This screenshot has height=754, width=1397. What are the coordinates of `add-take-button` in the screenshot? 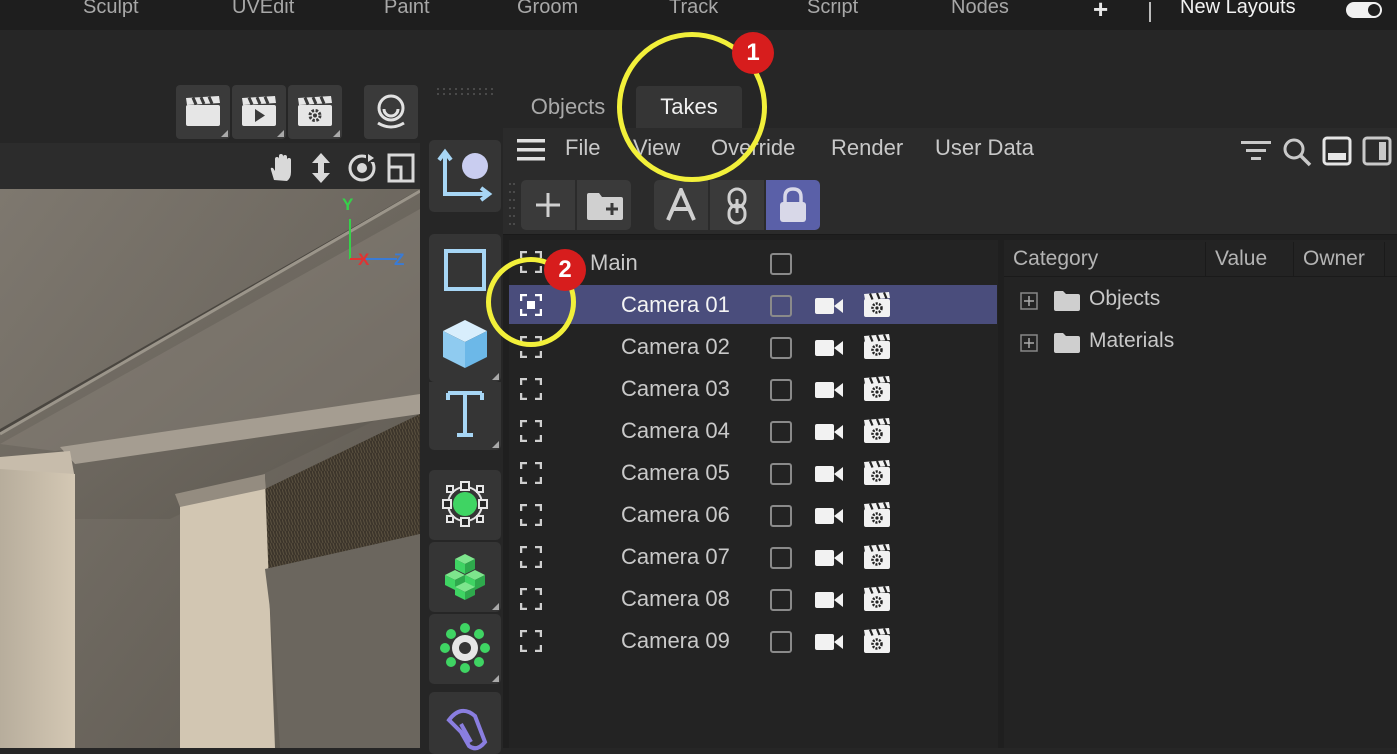 It's located at (548, 205).